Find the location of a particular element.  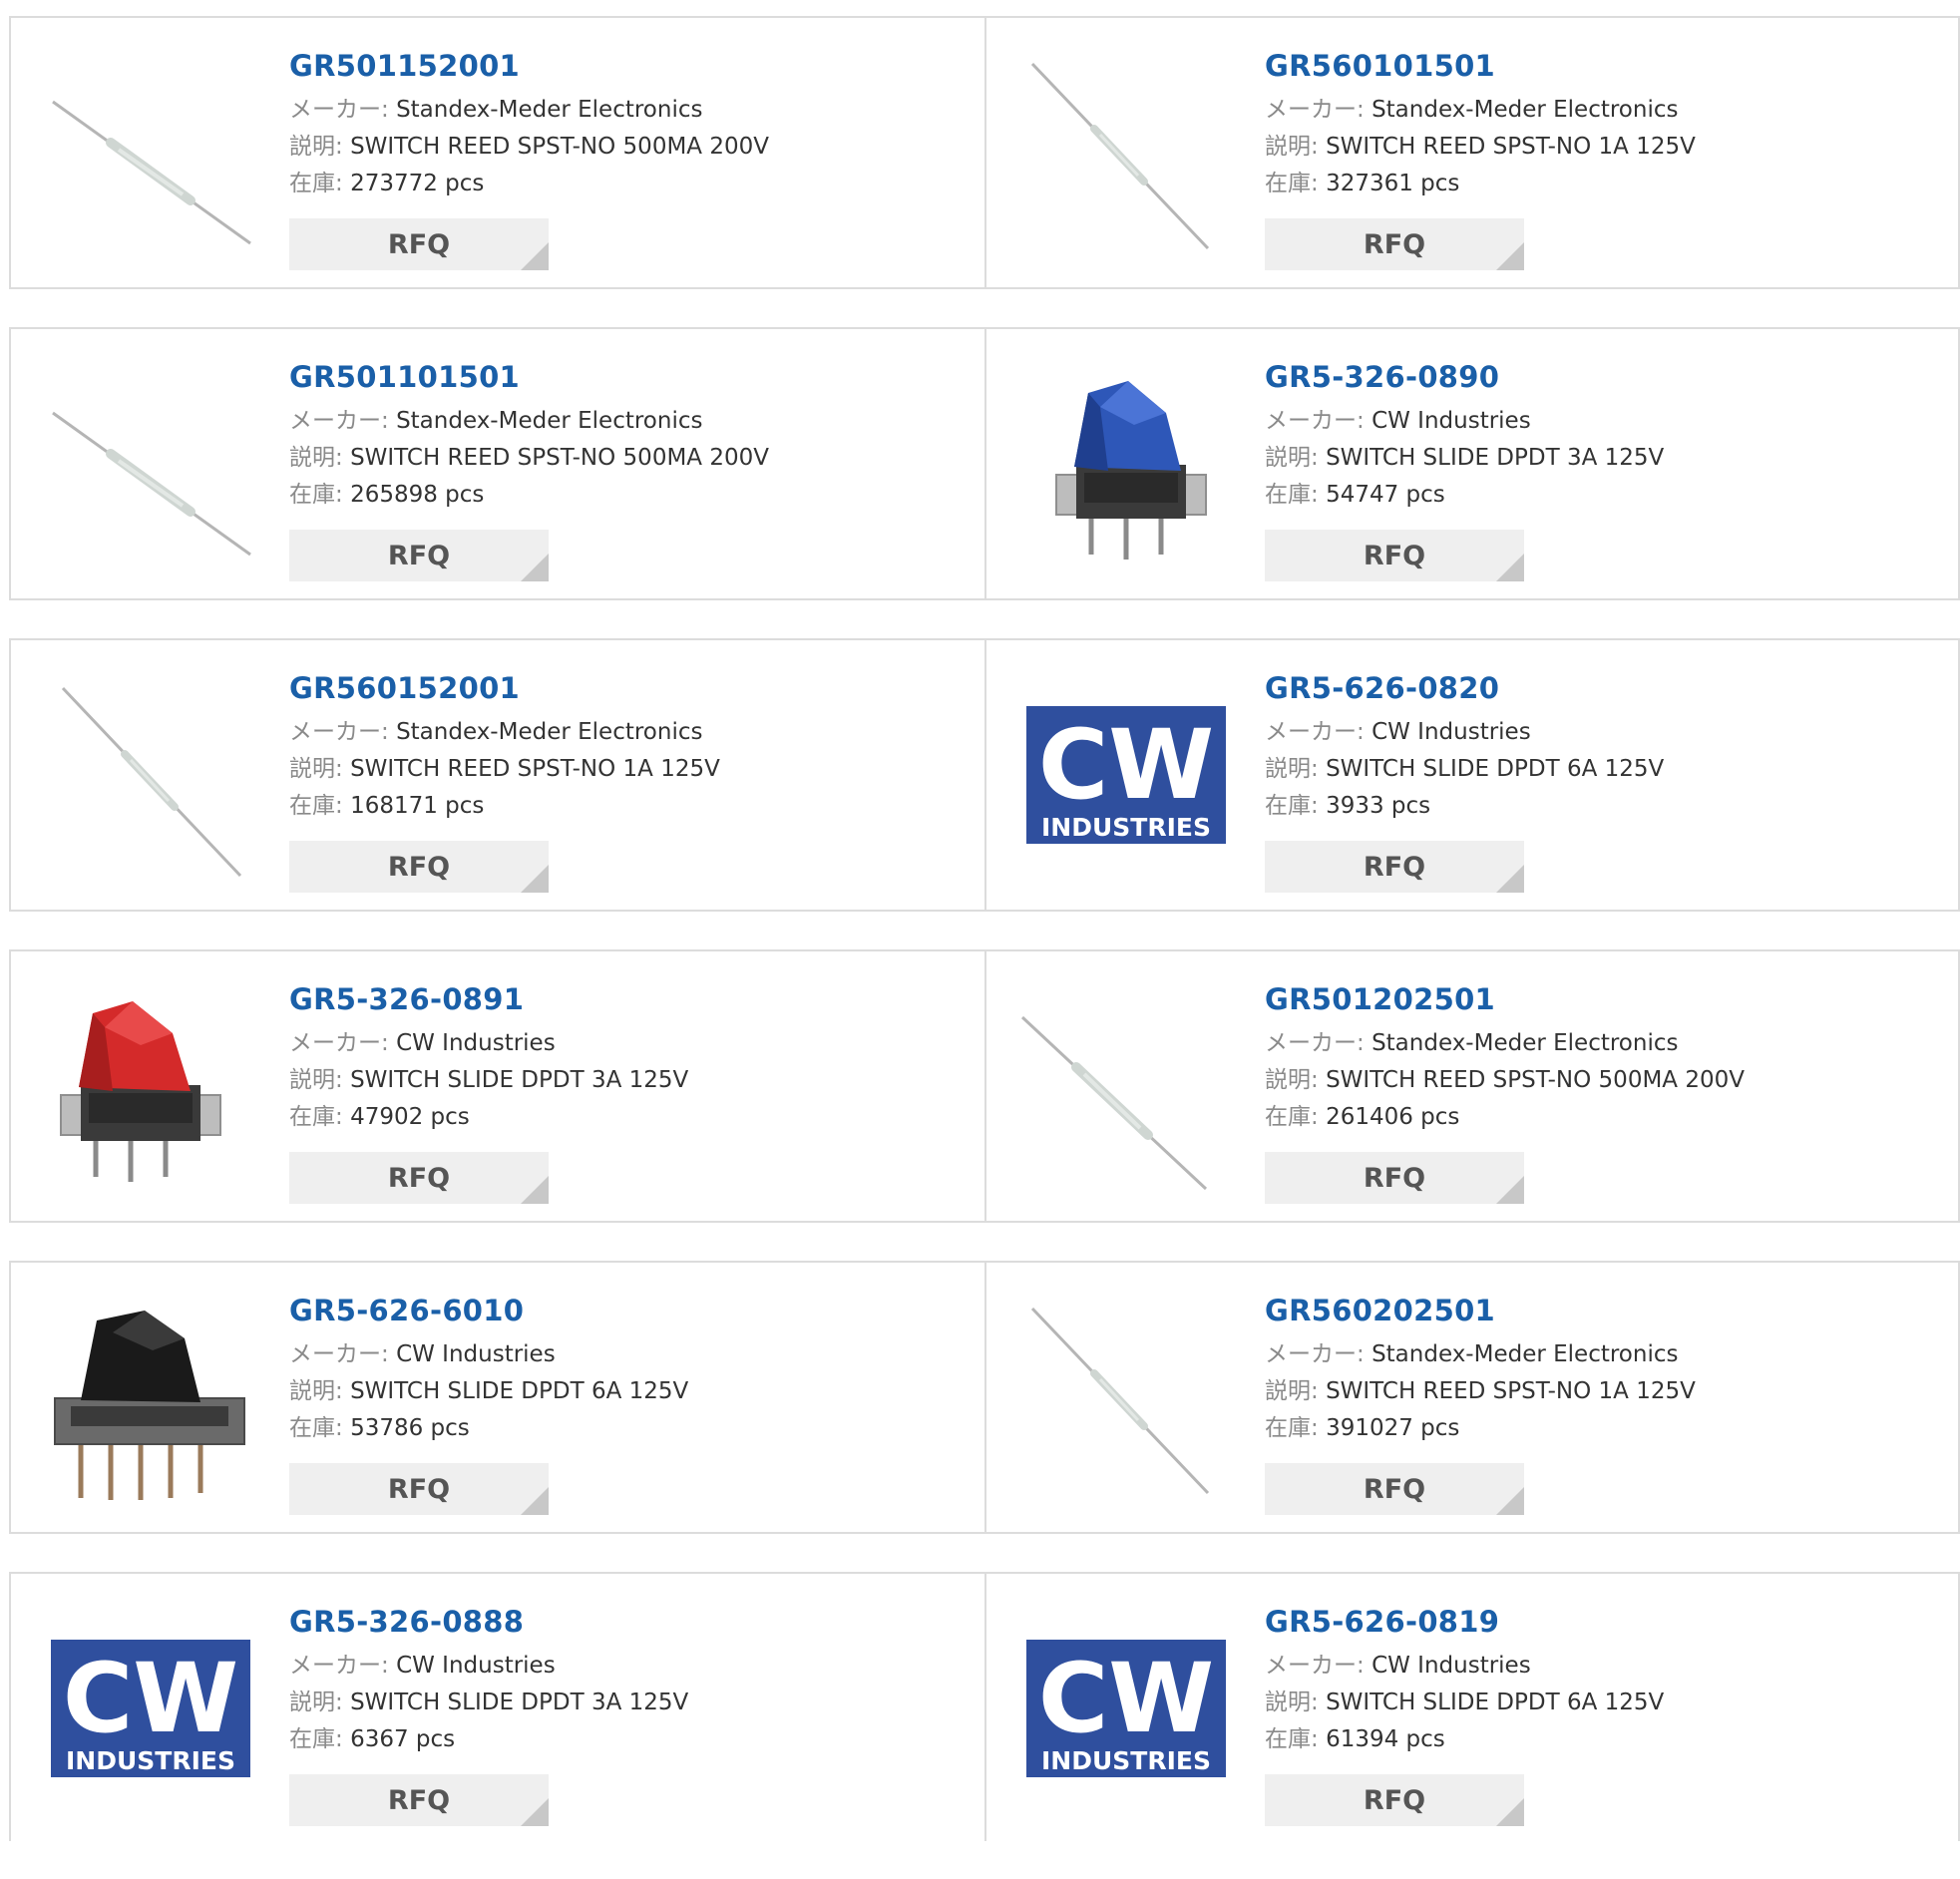

part-number-link: GR560152001 is located at coordinates (505, 688).